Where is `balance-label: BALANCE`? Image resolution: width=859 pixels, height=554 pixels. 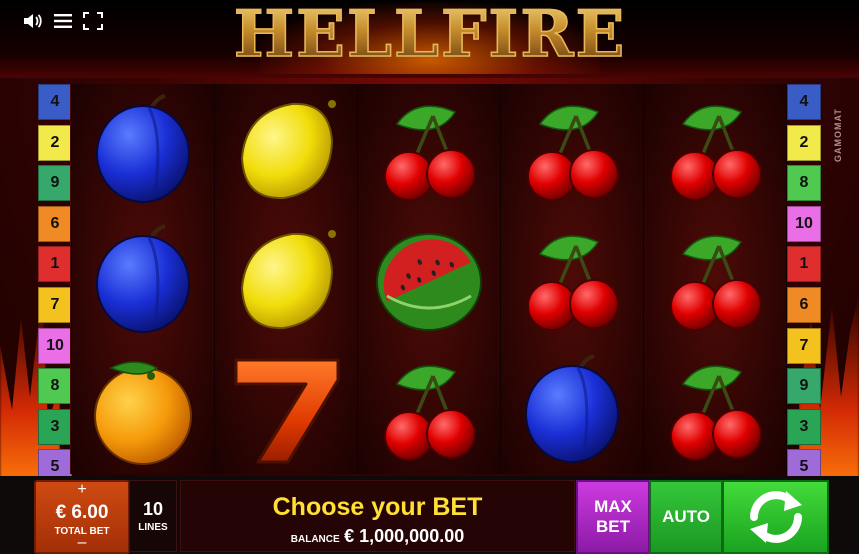
balance-label: BALANCE is located at coordinates (315, 539).